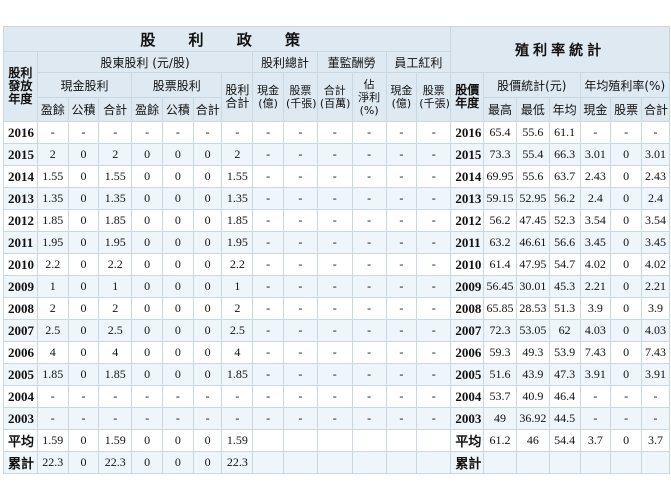 The height and width of the screenshot is (502, 671). Describe the element at coordinates (532, 308) in the screenshot. I see `yield-cell: 28.53` at that location.